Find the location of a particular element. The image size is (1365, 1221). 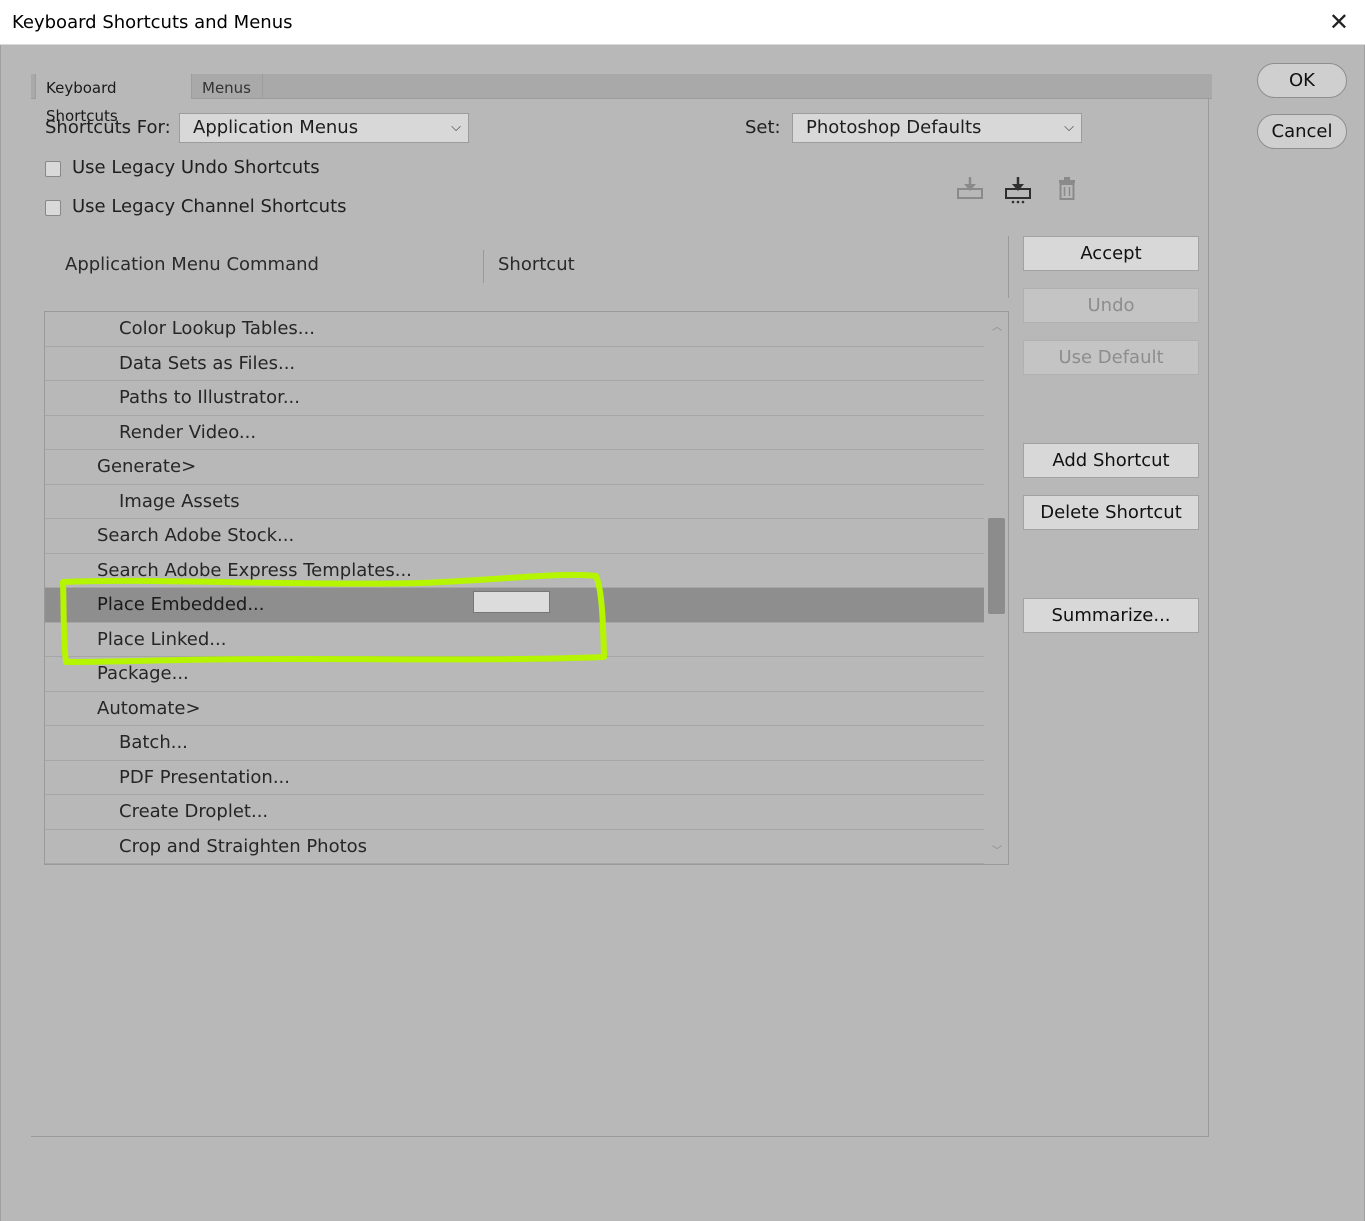

tab-keyboard-shortcuts: Keyboard Shortcuts is located at coordinates (113, 99).